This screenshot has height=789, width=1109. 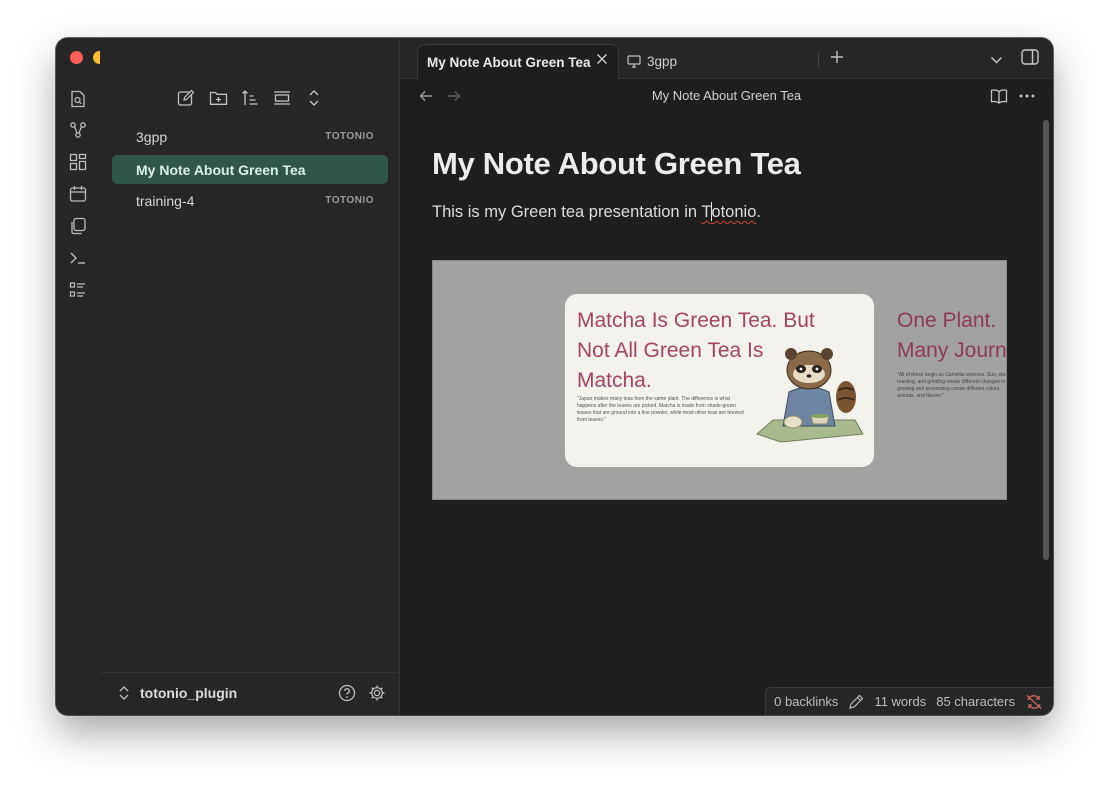 I want to click on file-item-my-note-about-green-tea: My Note About Green Tea, so click(x=250, y=169).